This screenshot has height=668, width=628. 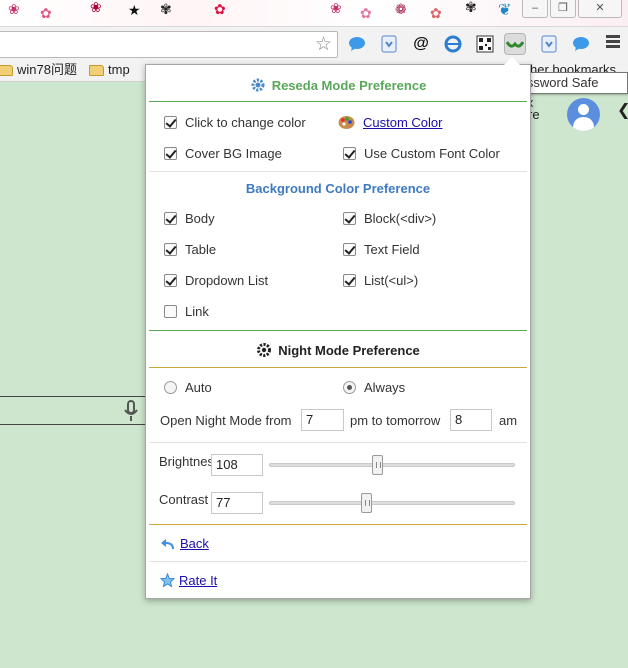 What do you see at coordinates (198, 580) in the screenshot?
I see `rate-it-link-text: Rate It` at bounding box center [198, 580].